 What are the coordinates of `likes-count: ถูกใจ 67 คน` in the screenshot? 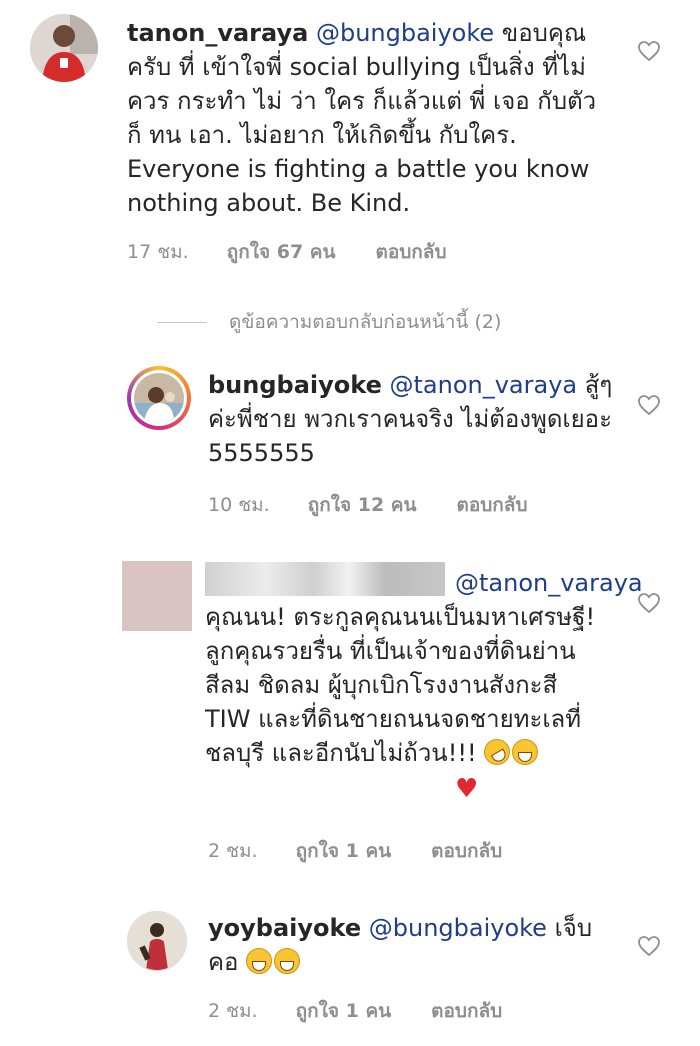 It's located at (281, 252).